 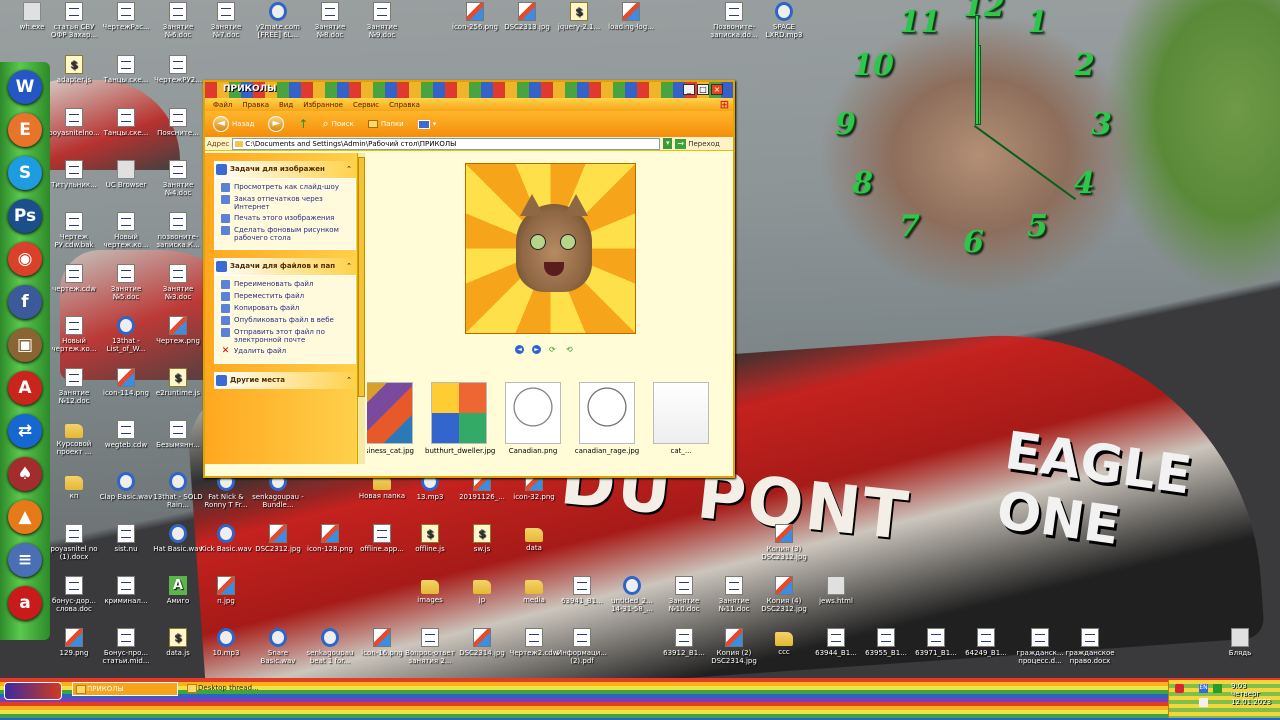 What do you see at coordinates (404, 105) in the screenshot?
I see `menu-help: Справка` at bounding box center [404, 105].